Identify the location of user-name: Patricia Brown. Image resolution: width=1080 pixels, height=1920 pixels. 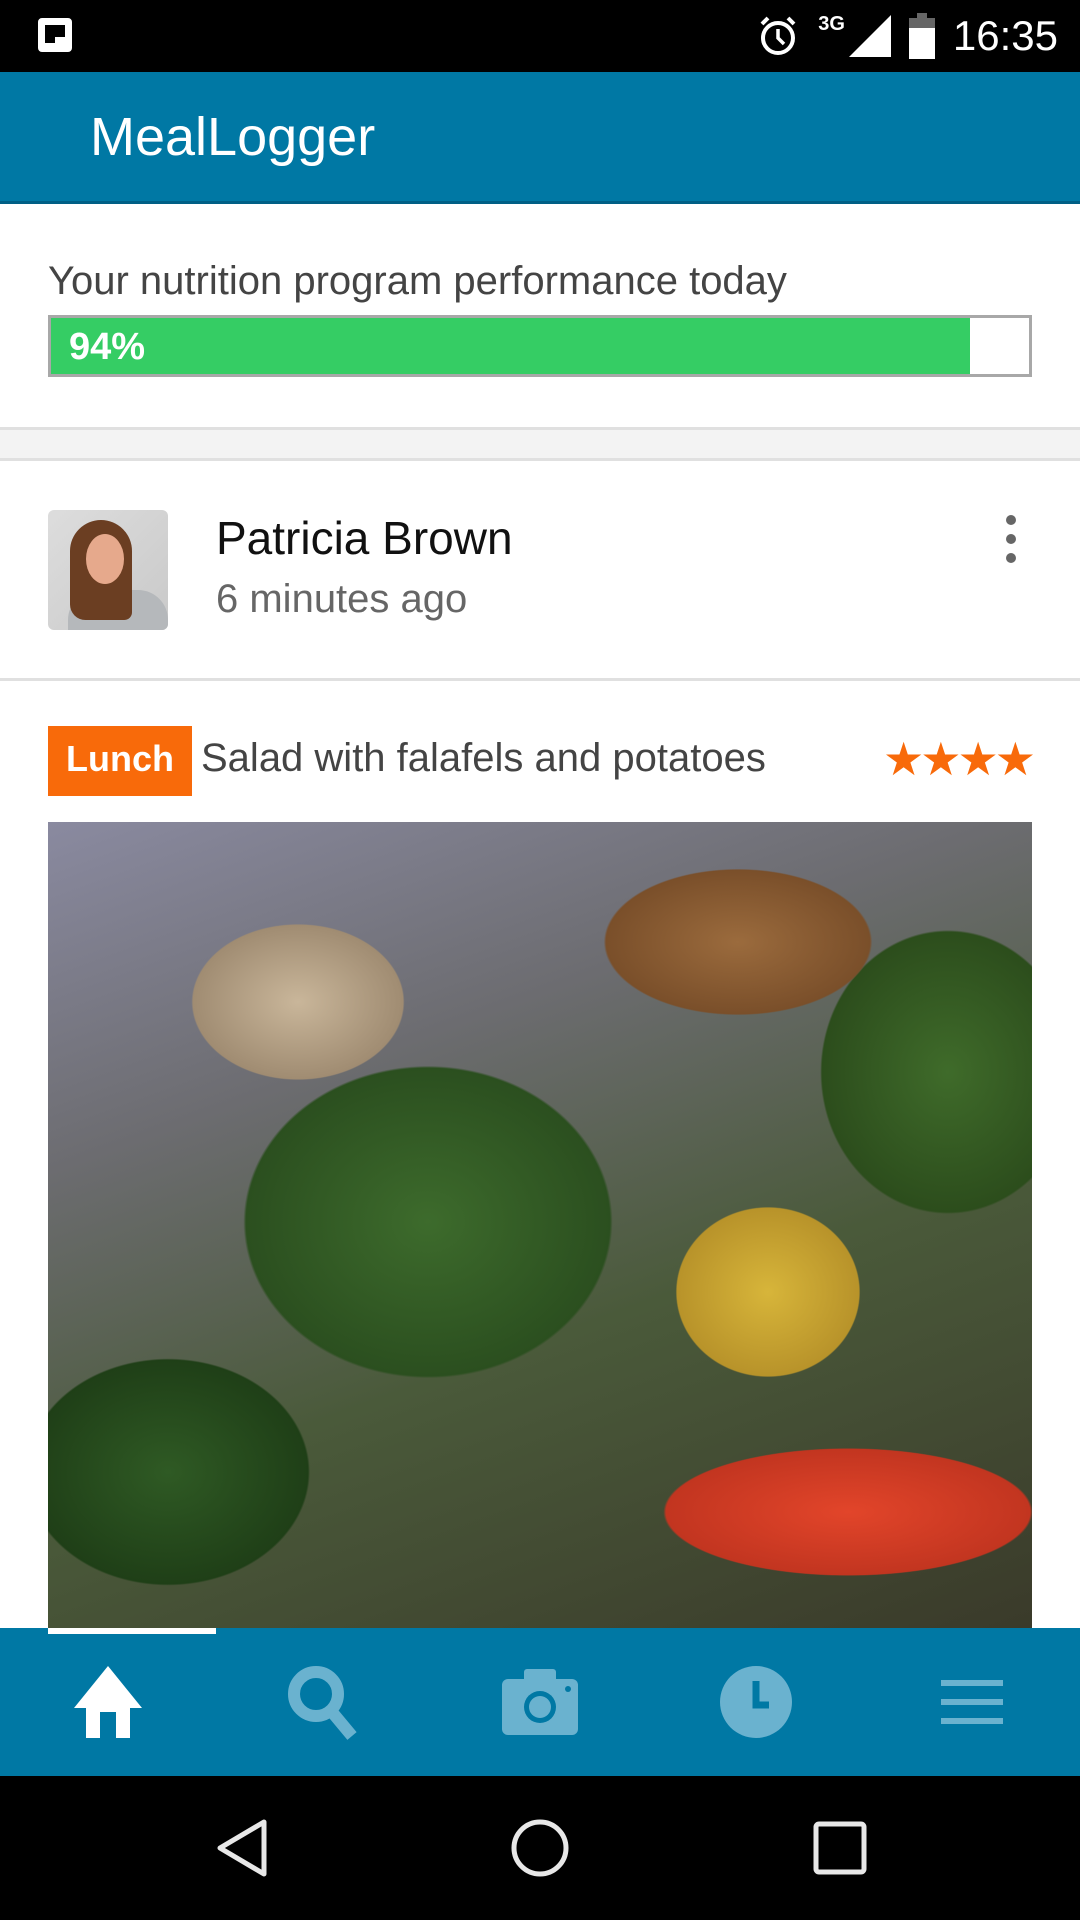
(364, 538).